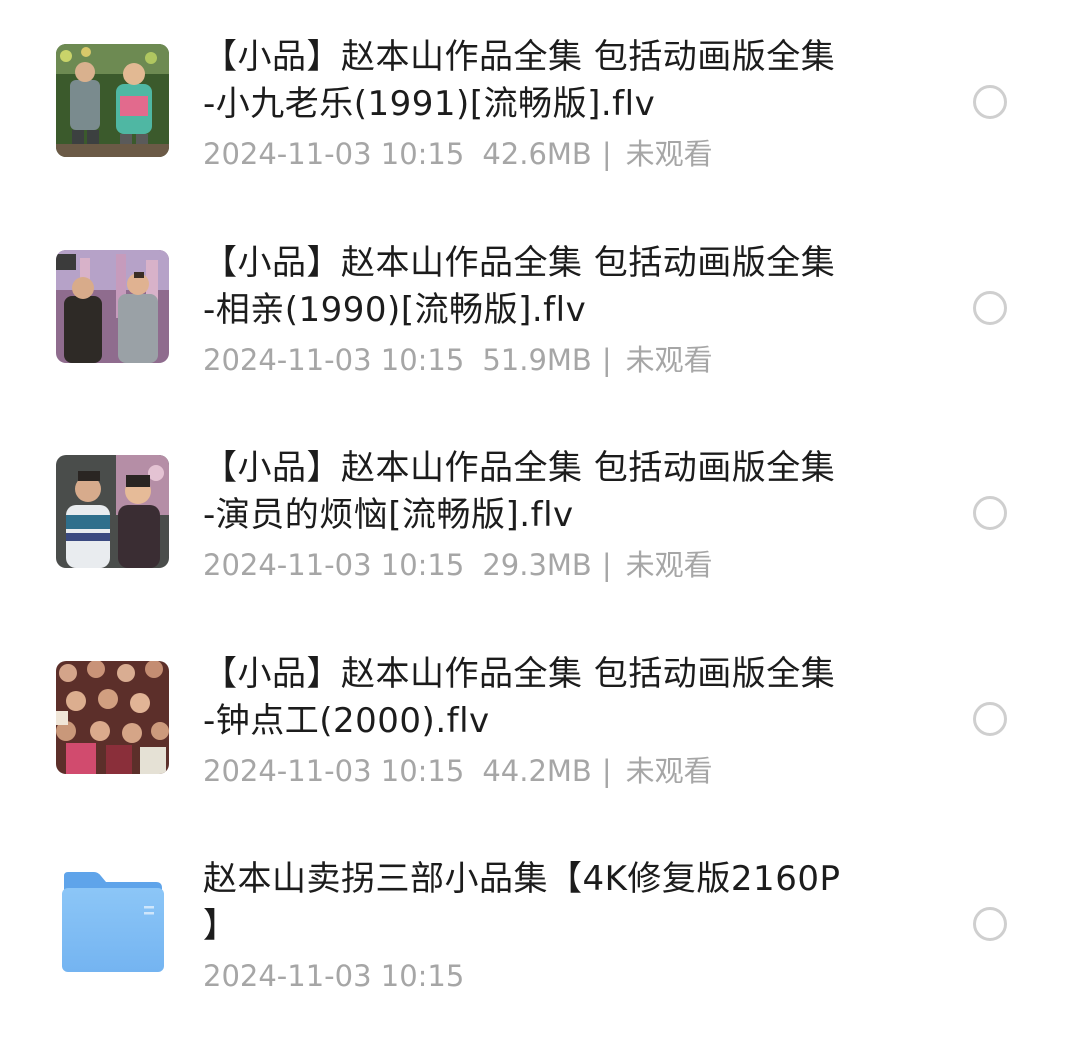 Image resolution: width=1080 pixels, height=1042 pixels. I want to click on file-size: 29.3MB, so click(537, 565).